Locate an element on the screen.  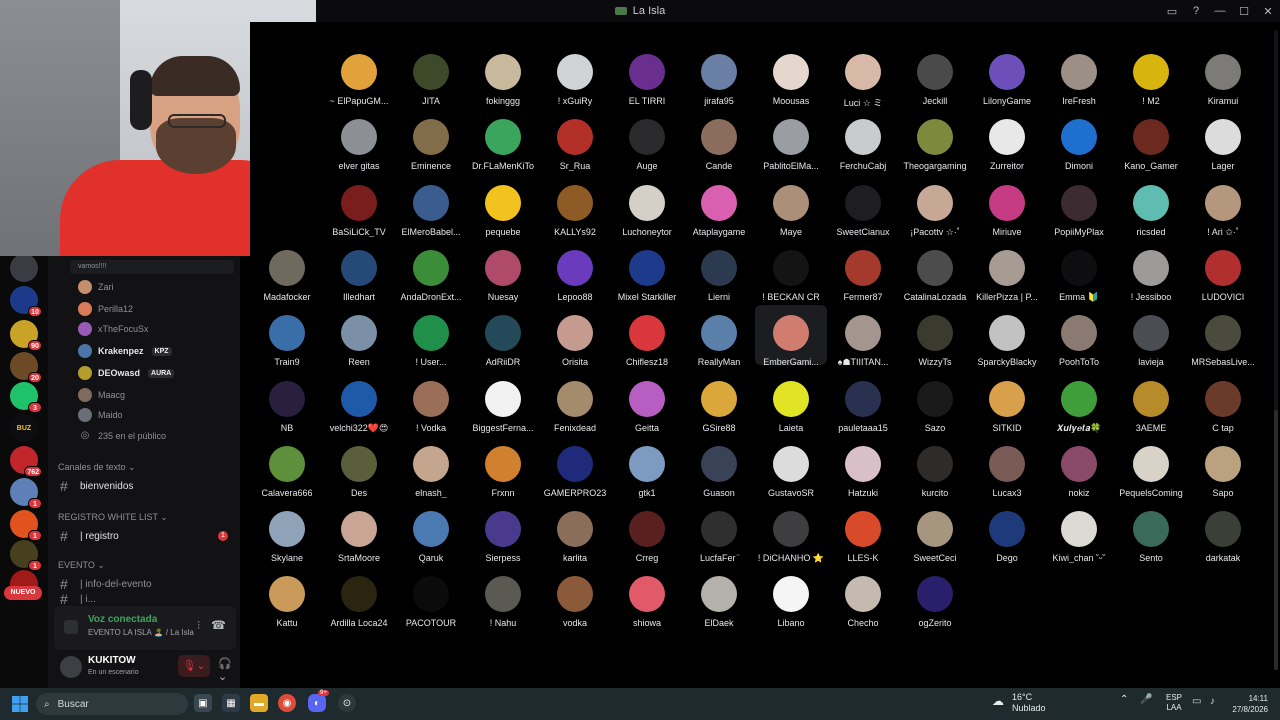
stage-participant: ogZerito is located at coordinates (935, 597).